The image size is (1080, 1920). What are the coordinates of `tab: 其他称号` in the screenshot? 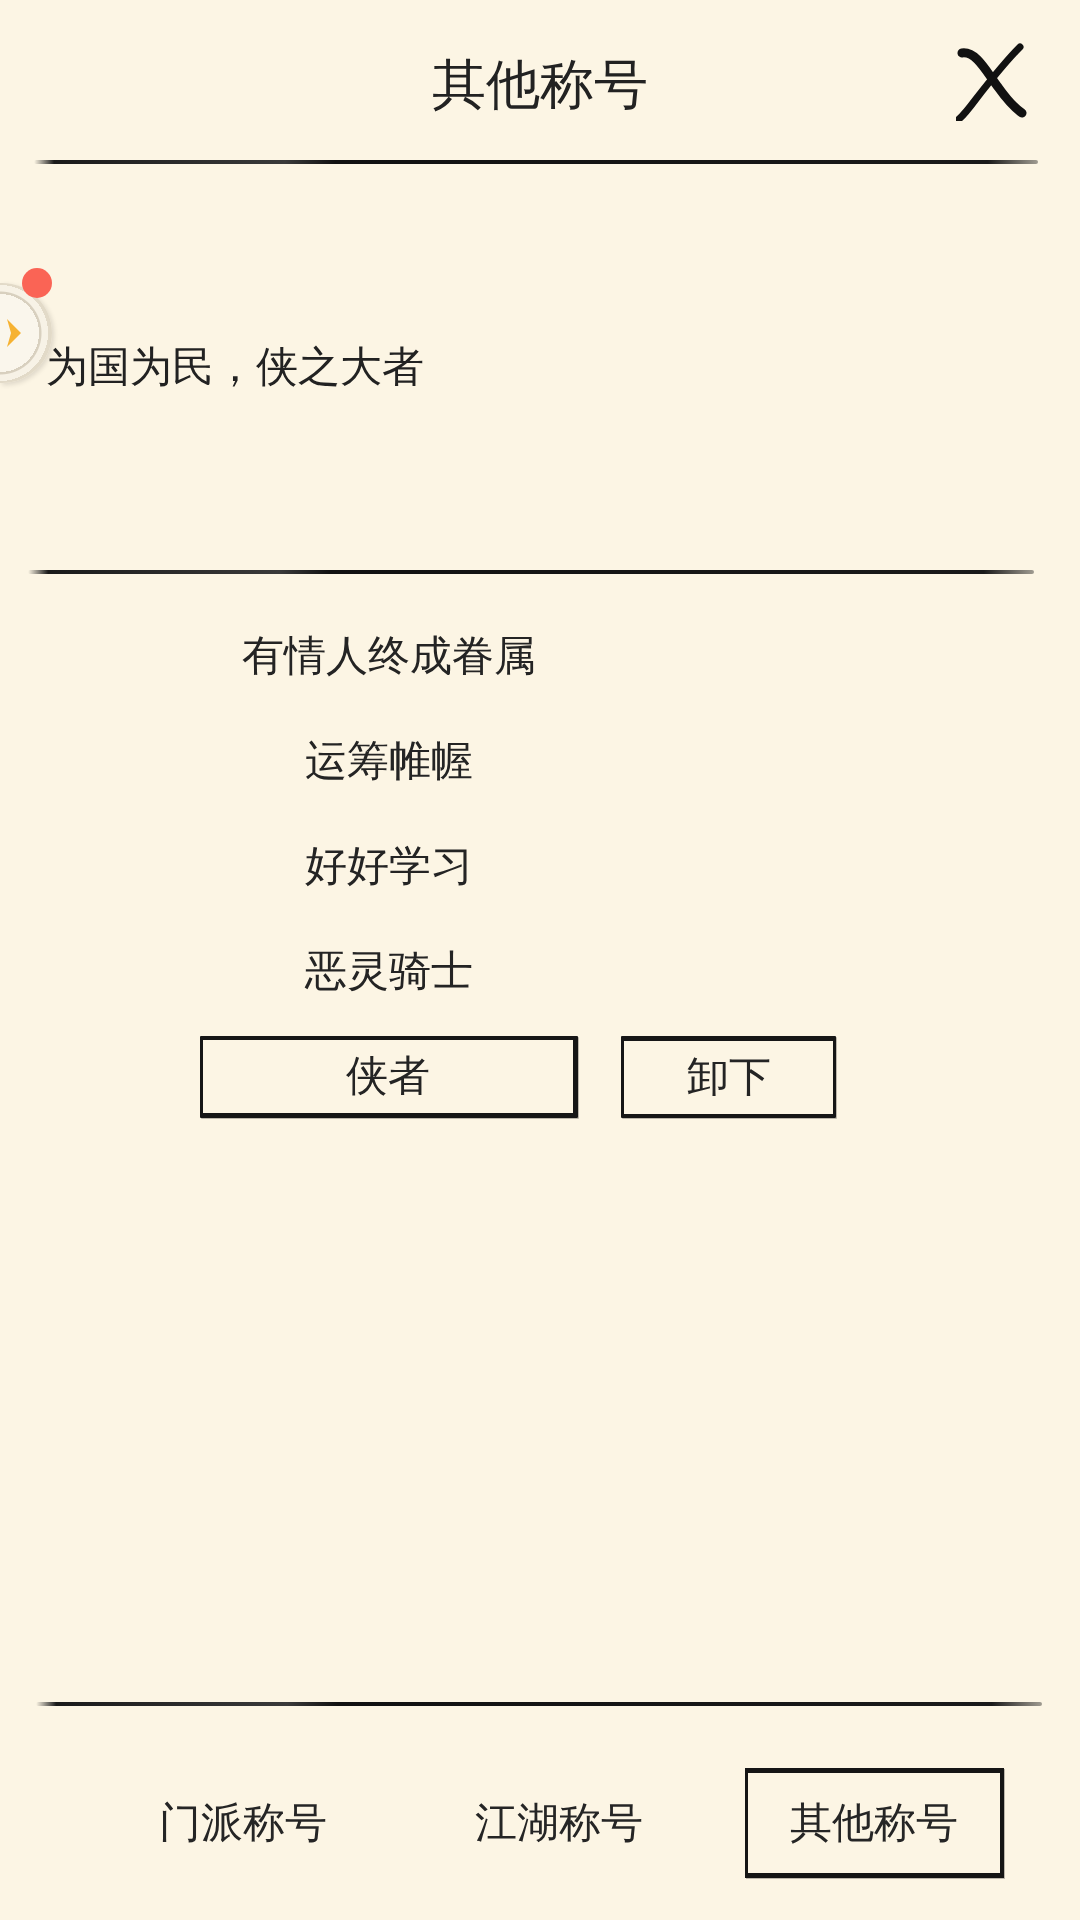 It's located at (874, 1823).